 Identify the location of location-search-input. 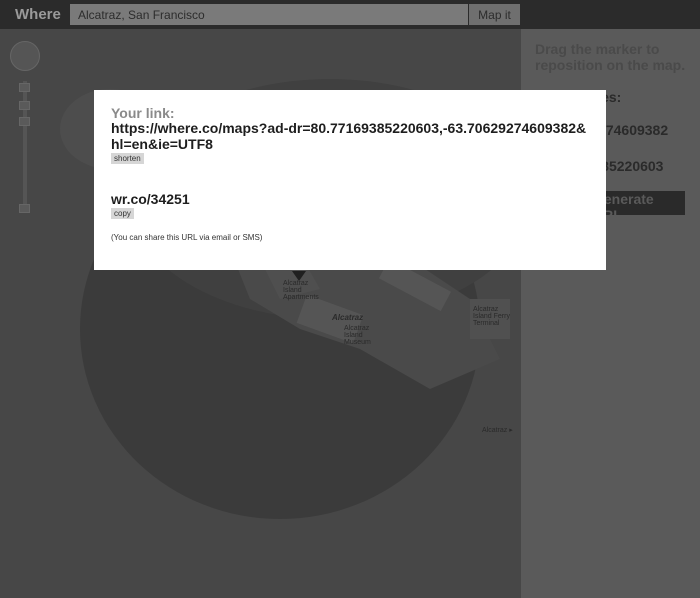
(269, 14).